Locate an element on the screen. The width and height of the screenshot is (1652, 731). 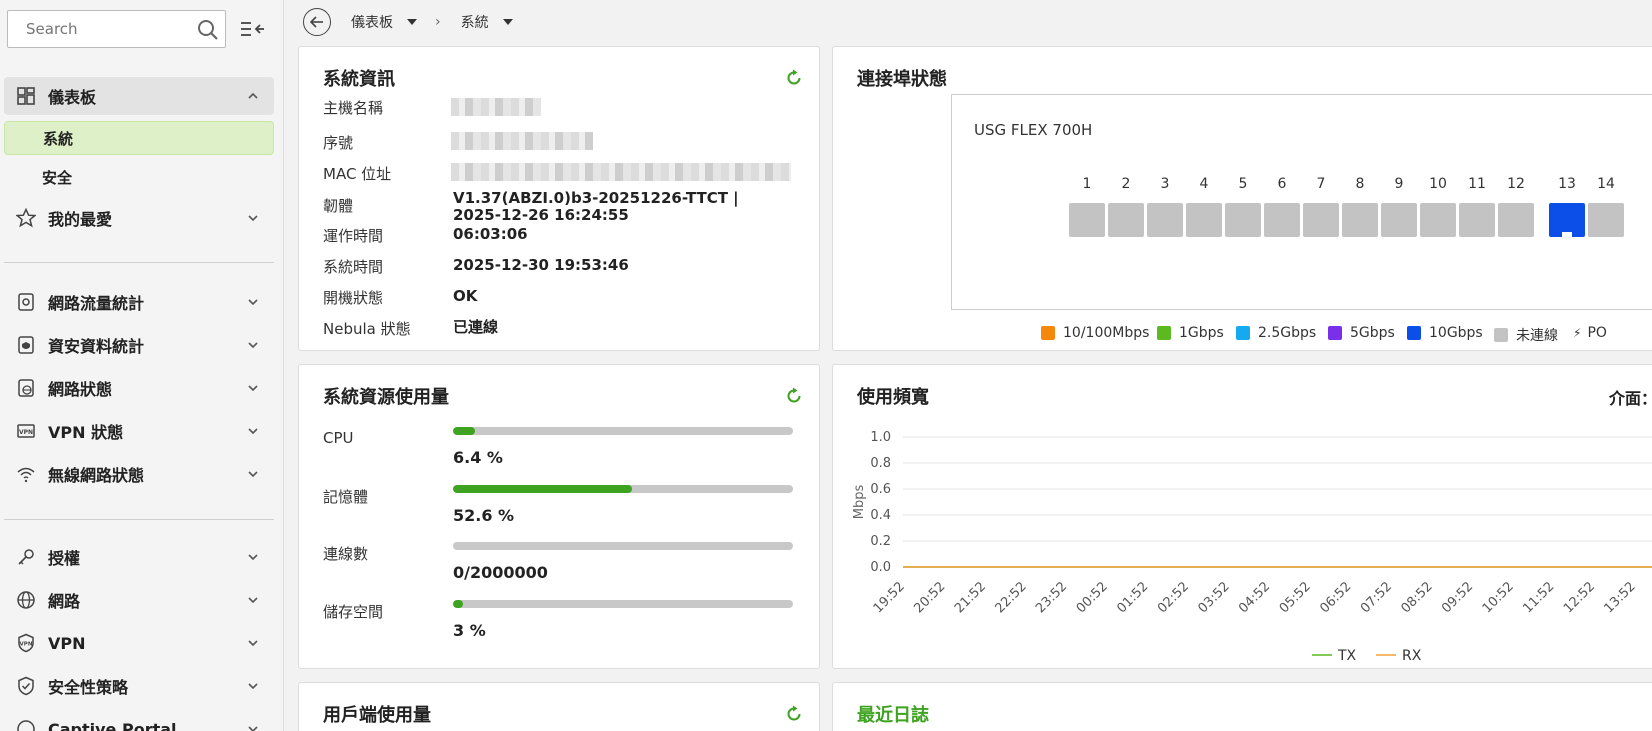
port-number-label: 1 is located at coordinates (1087, 184).